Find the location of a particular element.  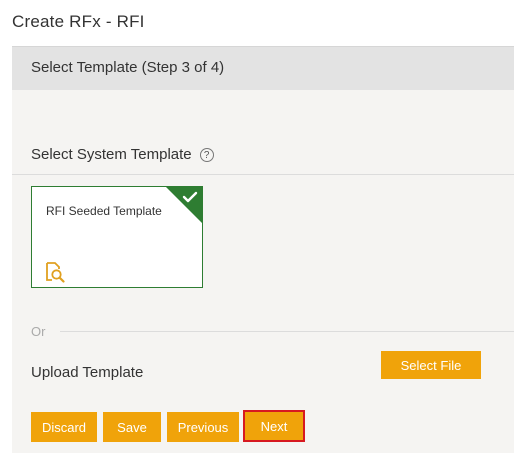

template-card-rfi-seeded: RFI Seeded Template is located at coordinates (117, 237).